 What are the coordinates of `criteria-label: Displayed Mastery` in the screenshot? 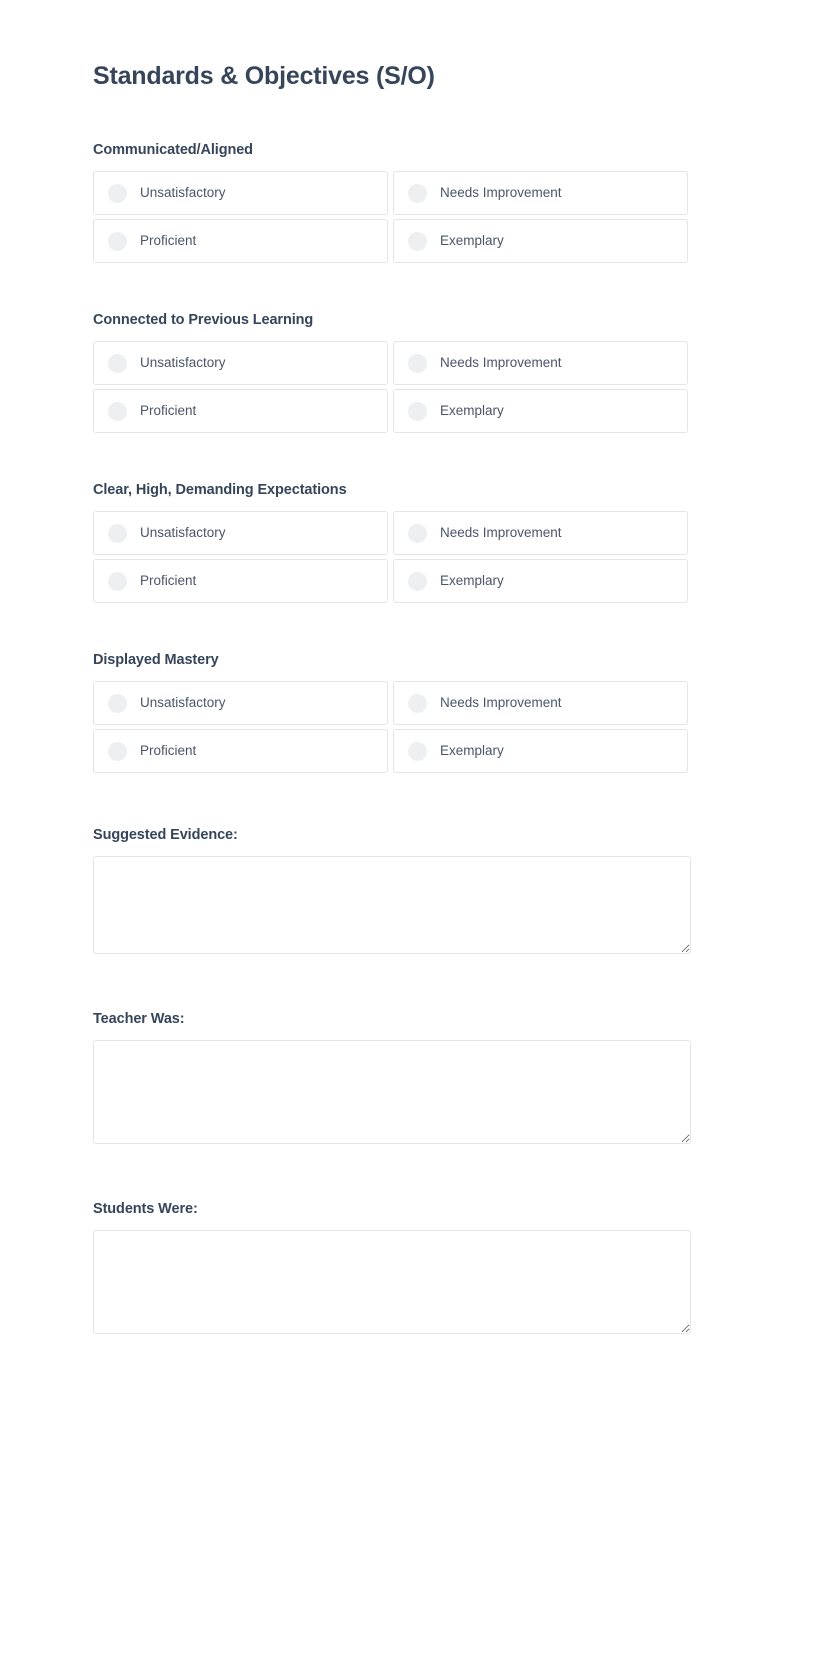 It's located at (156, 660).